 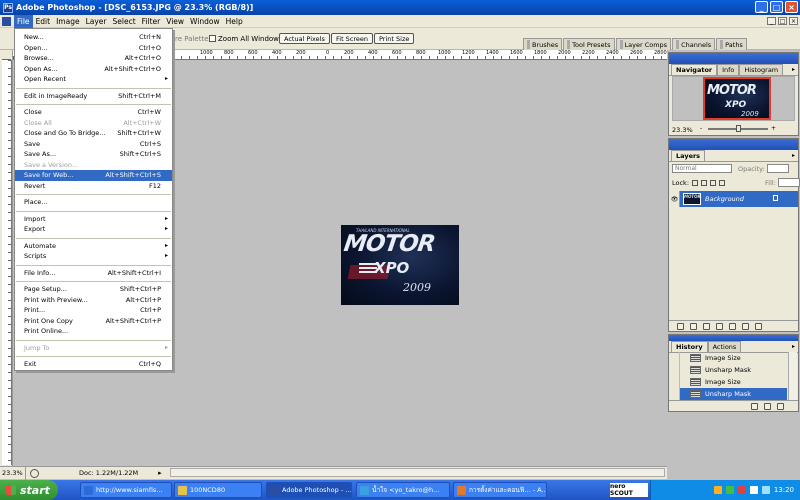 What do you see at coordinates (43, 21) in the screenshot?
I see `menu-edit: Edit` at bounding box center [43, 21].